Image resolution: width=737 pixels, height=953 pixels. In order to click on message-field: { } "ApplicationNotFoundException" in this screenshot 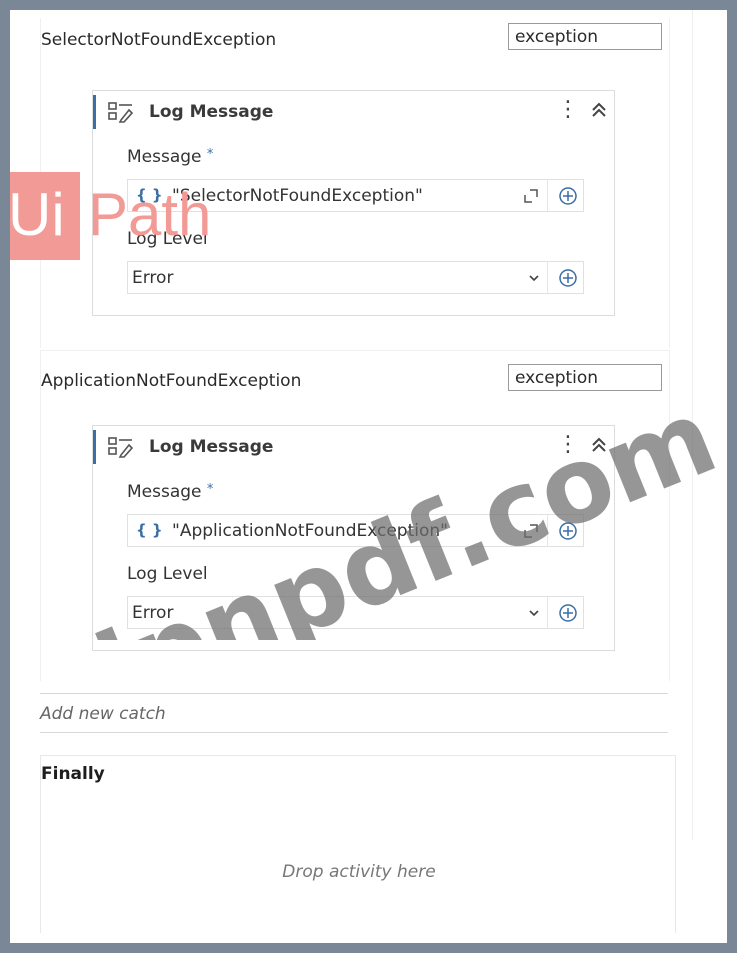, I will do `click(355, 530)`.